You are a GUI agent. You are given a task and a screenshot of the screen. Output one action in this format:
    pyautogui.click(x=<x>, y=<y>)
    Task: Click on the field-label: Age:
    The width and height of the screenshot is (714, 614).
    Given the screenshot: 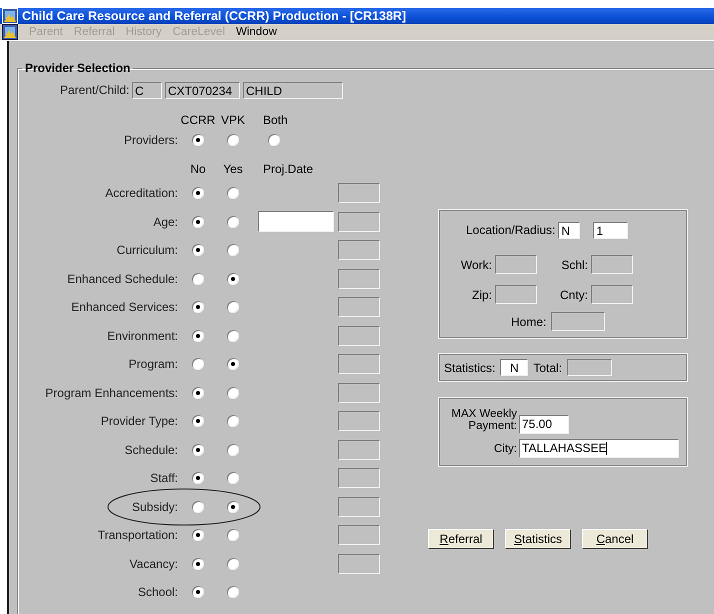 What is the action you would take?
    pyautogui.click(x=165, y=221)
    